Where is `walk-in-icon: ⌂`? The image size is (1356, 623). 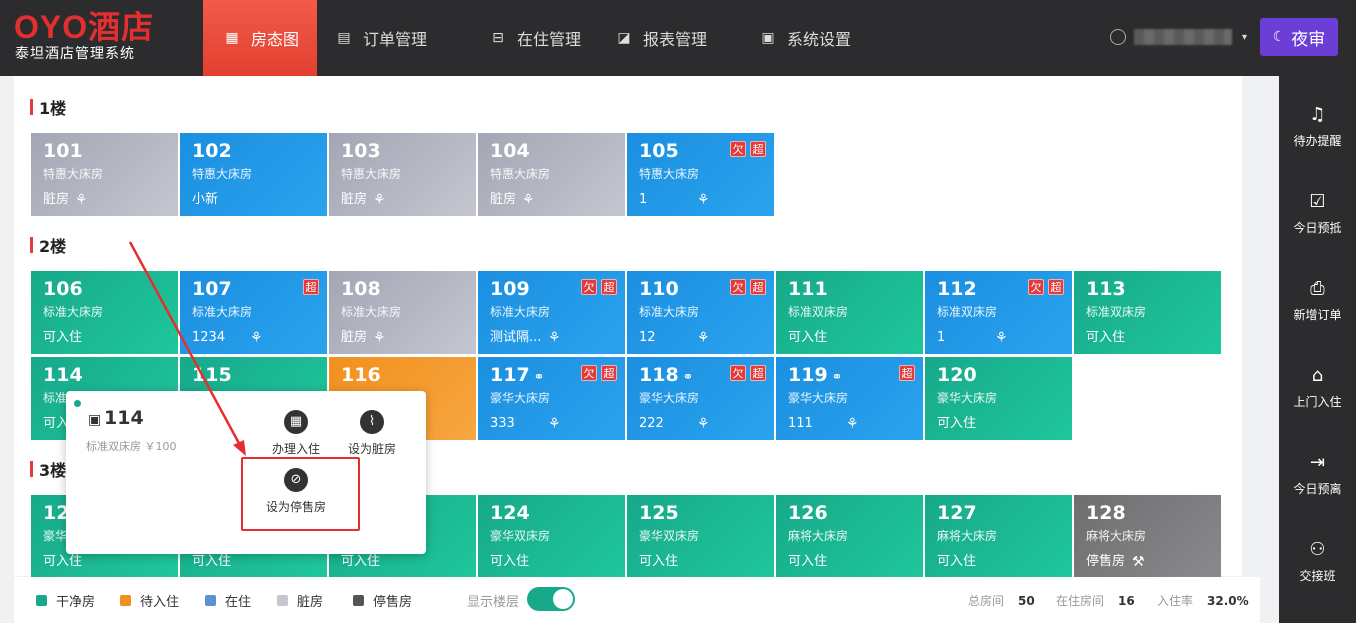 walk-in-icon: ⌂ is located at coordinates (1317, 375).